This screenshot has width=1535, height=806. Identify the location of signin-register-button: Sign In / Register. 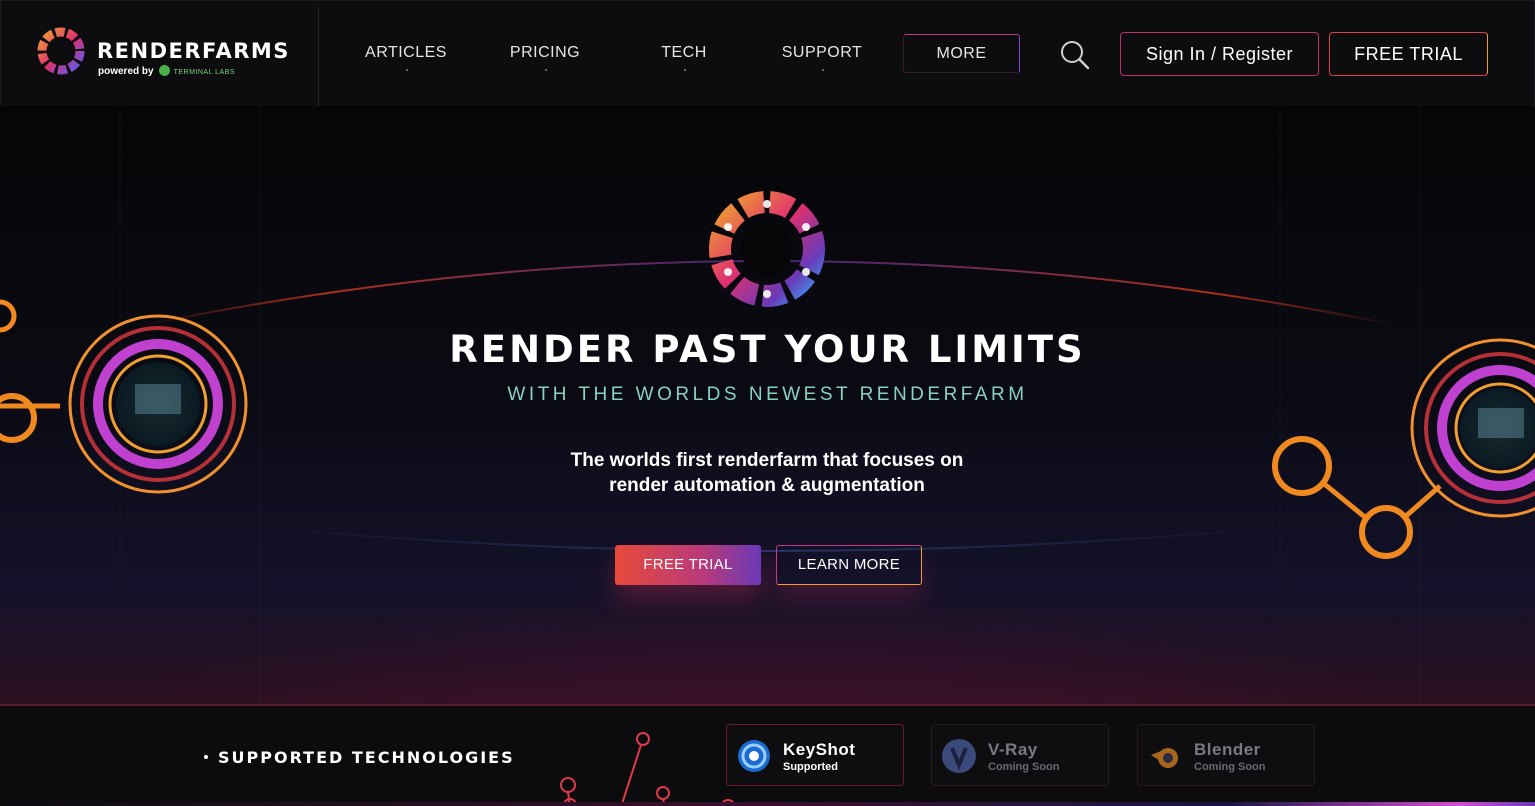
(1219, 54).